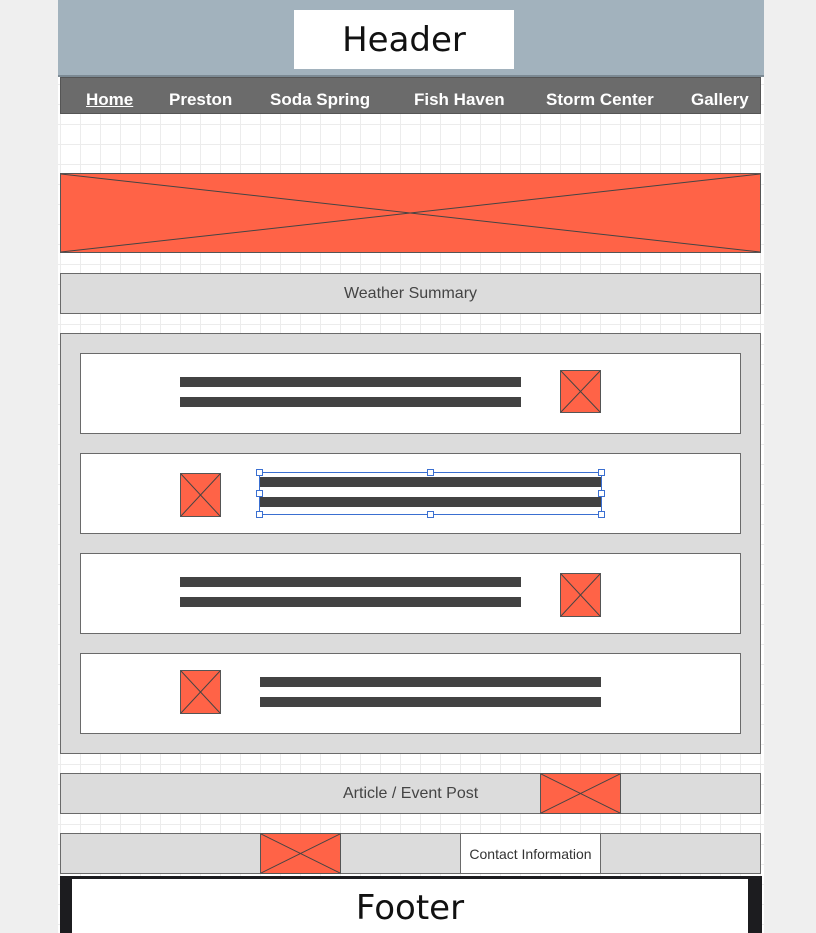 The image size is (816, 933). I want to click on weather-summary-label: Weather Summary, so click(410, 293).